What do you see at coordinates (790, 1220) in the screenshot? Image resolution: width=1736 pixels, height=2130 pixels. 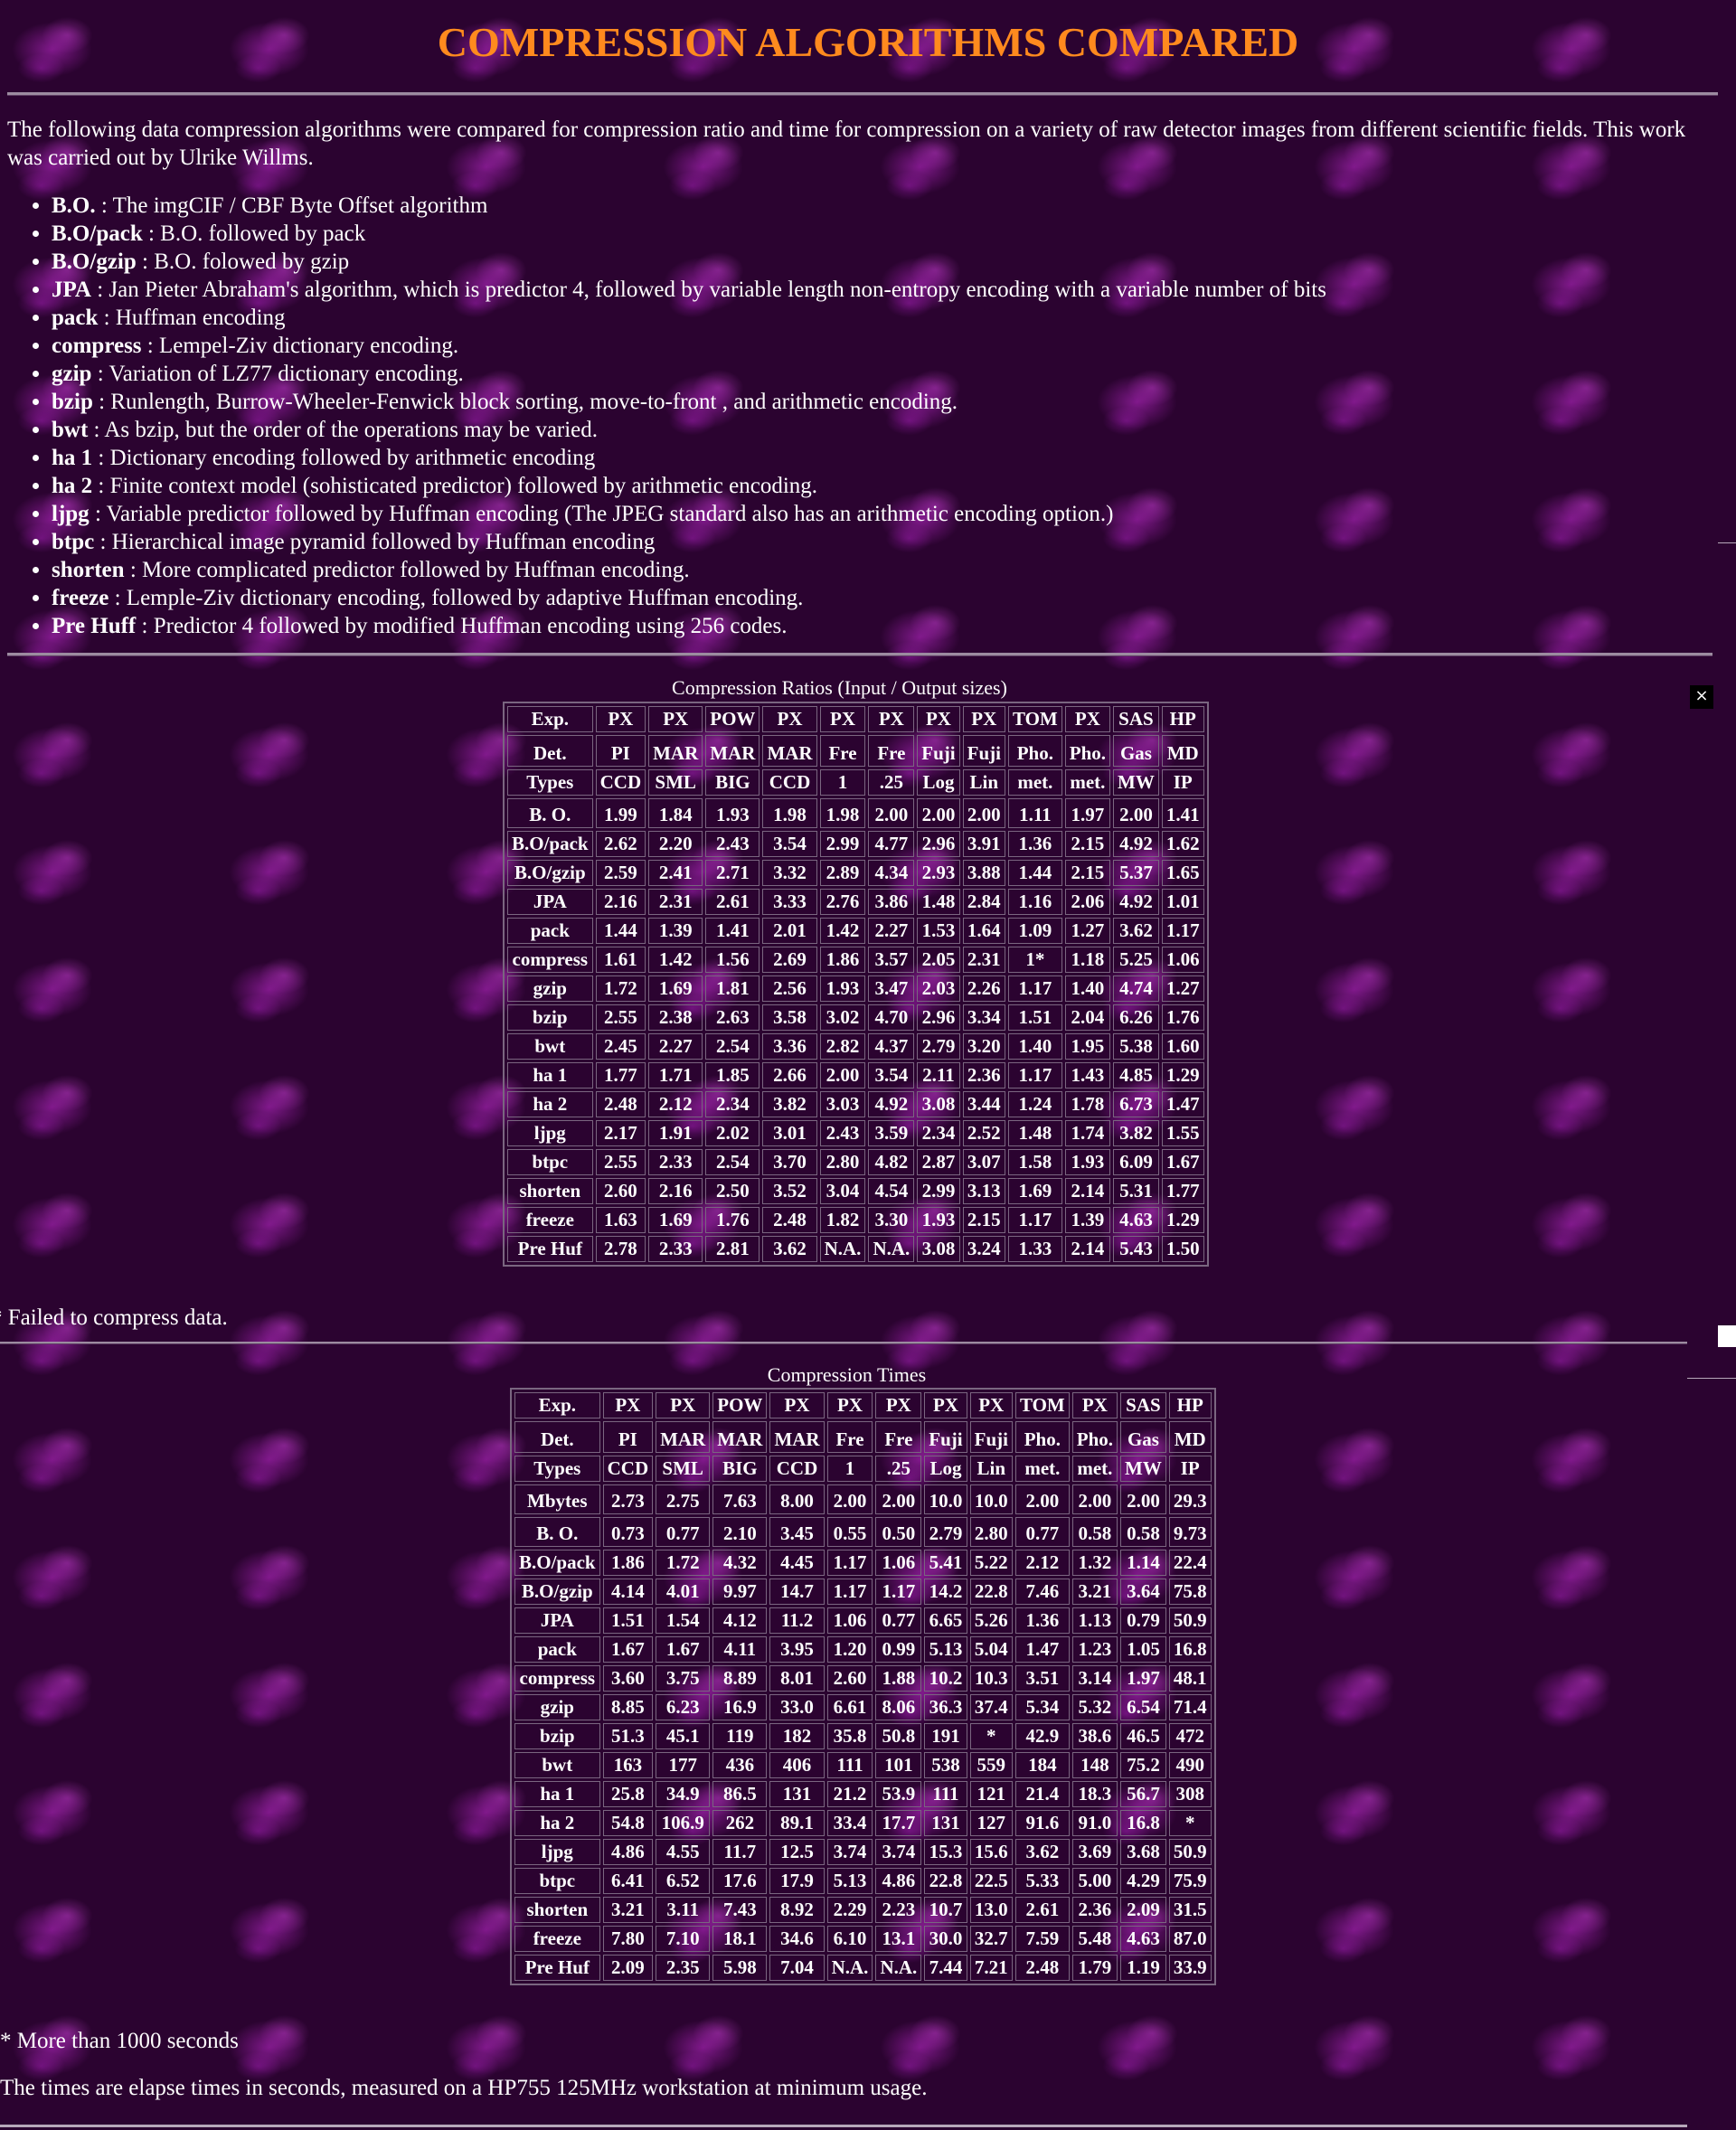 I see `table-cell: 2.48` at bounding box center [790, 1220].